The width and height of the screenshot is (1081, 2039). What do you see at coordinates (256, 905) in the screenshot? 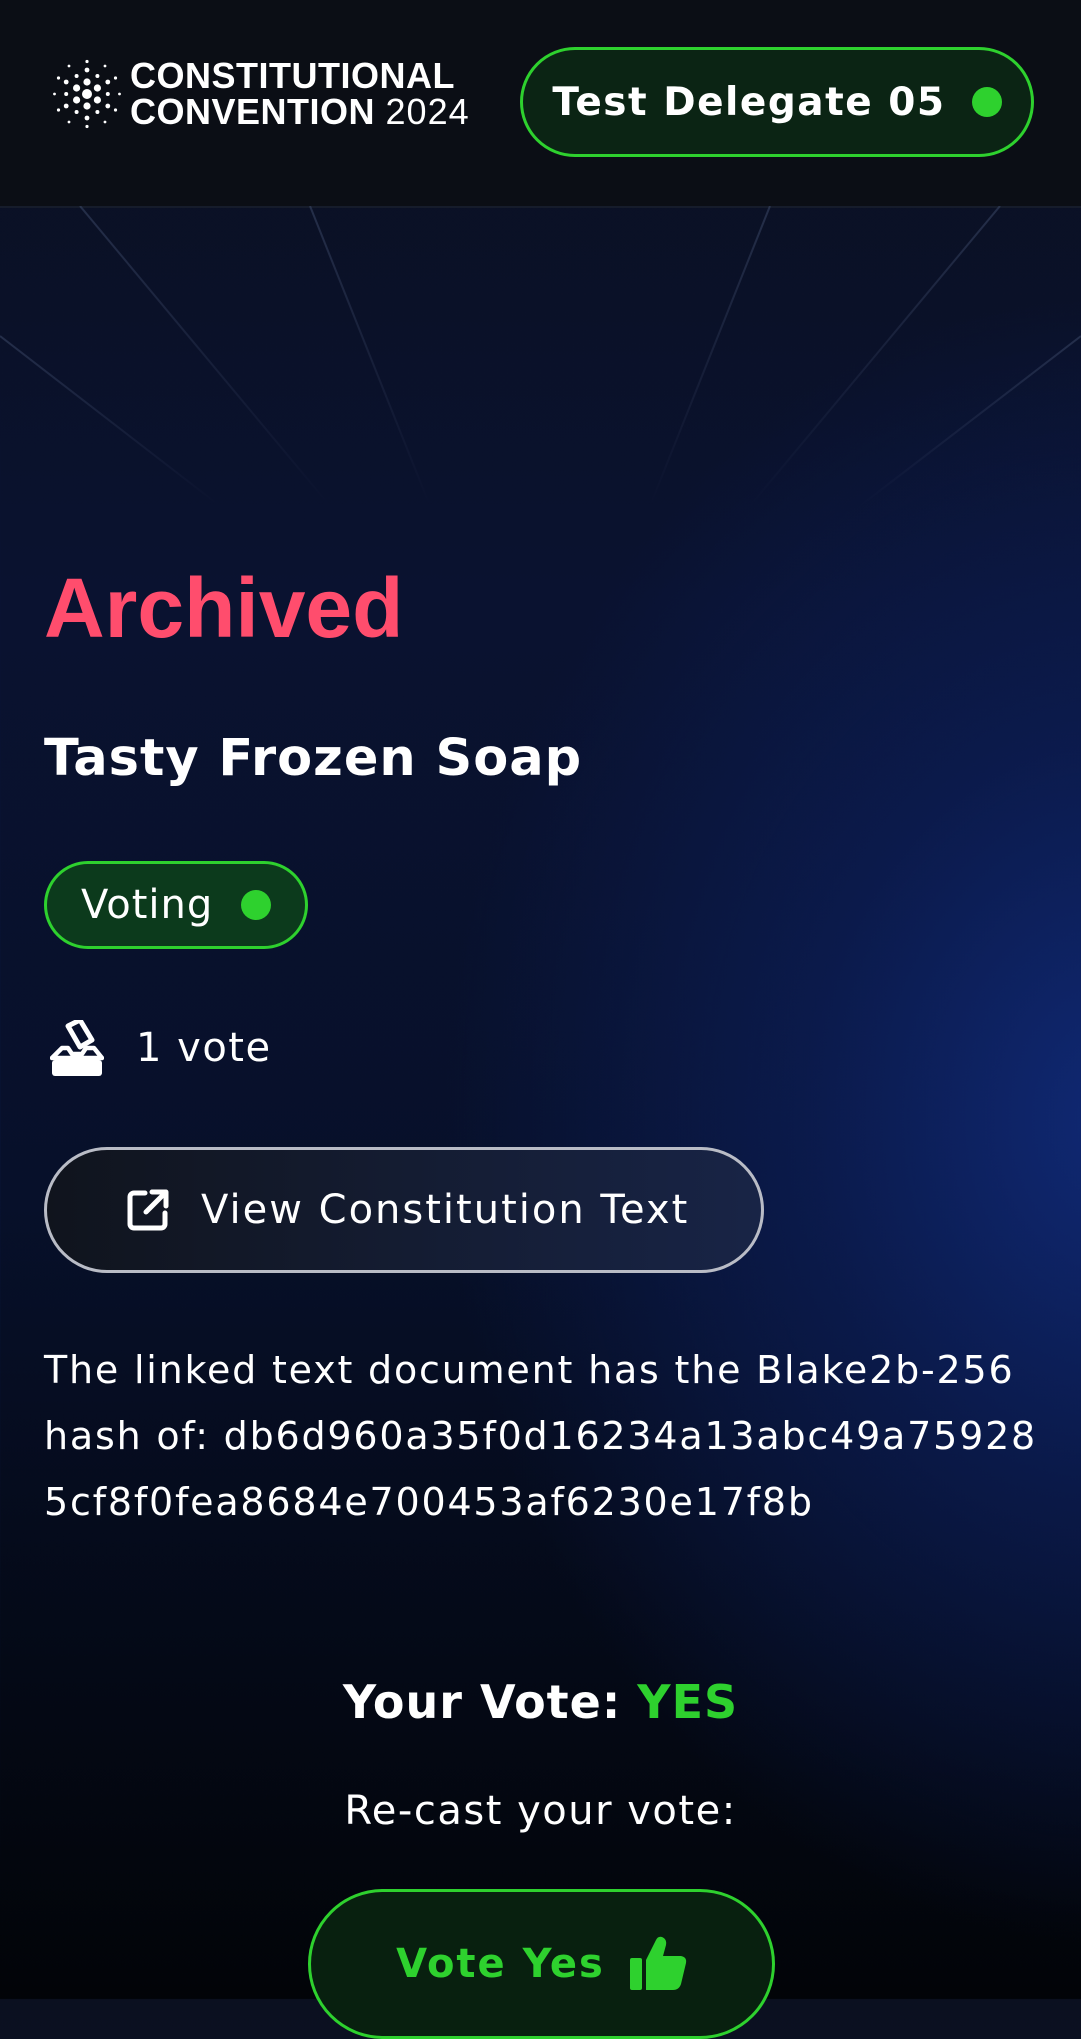
I see `voting-active-dot` at bounding box center [256, 905].